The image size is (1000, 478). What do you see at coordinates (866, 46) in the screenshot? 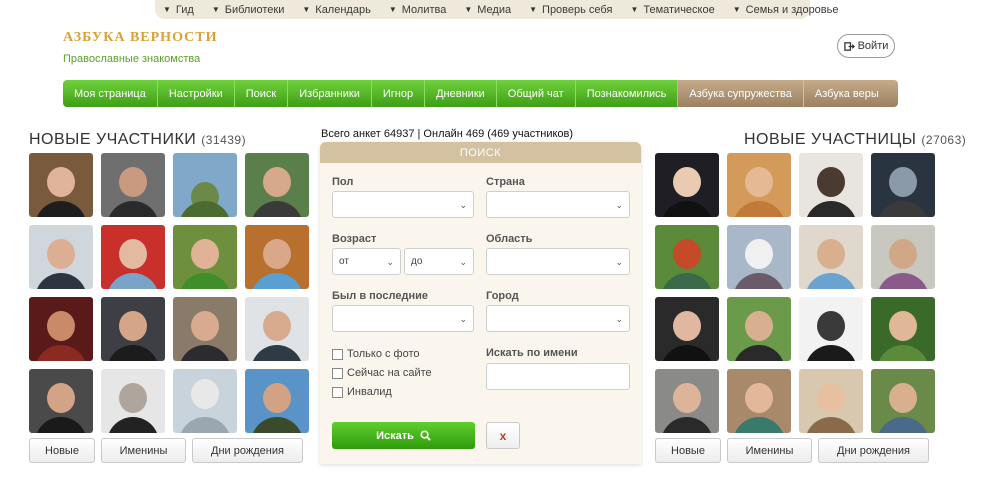
I see `login-button: Войти` at bounding box center [866, 46].